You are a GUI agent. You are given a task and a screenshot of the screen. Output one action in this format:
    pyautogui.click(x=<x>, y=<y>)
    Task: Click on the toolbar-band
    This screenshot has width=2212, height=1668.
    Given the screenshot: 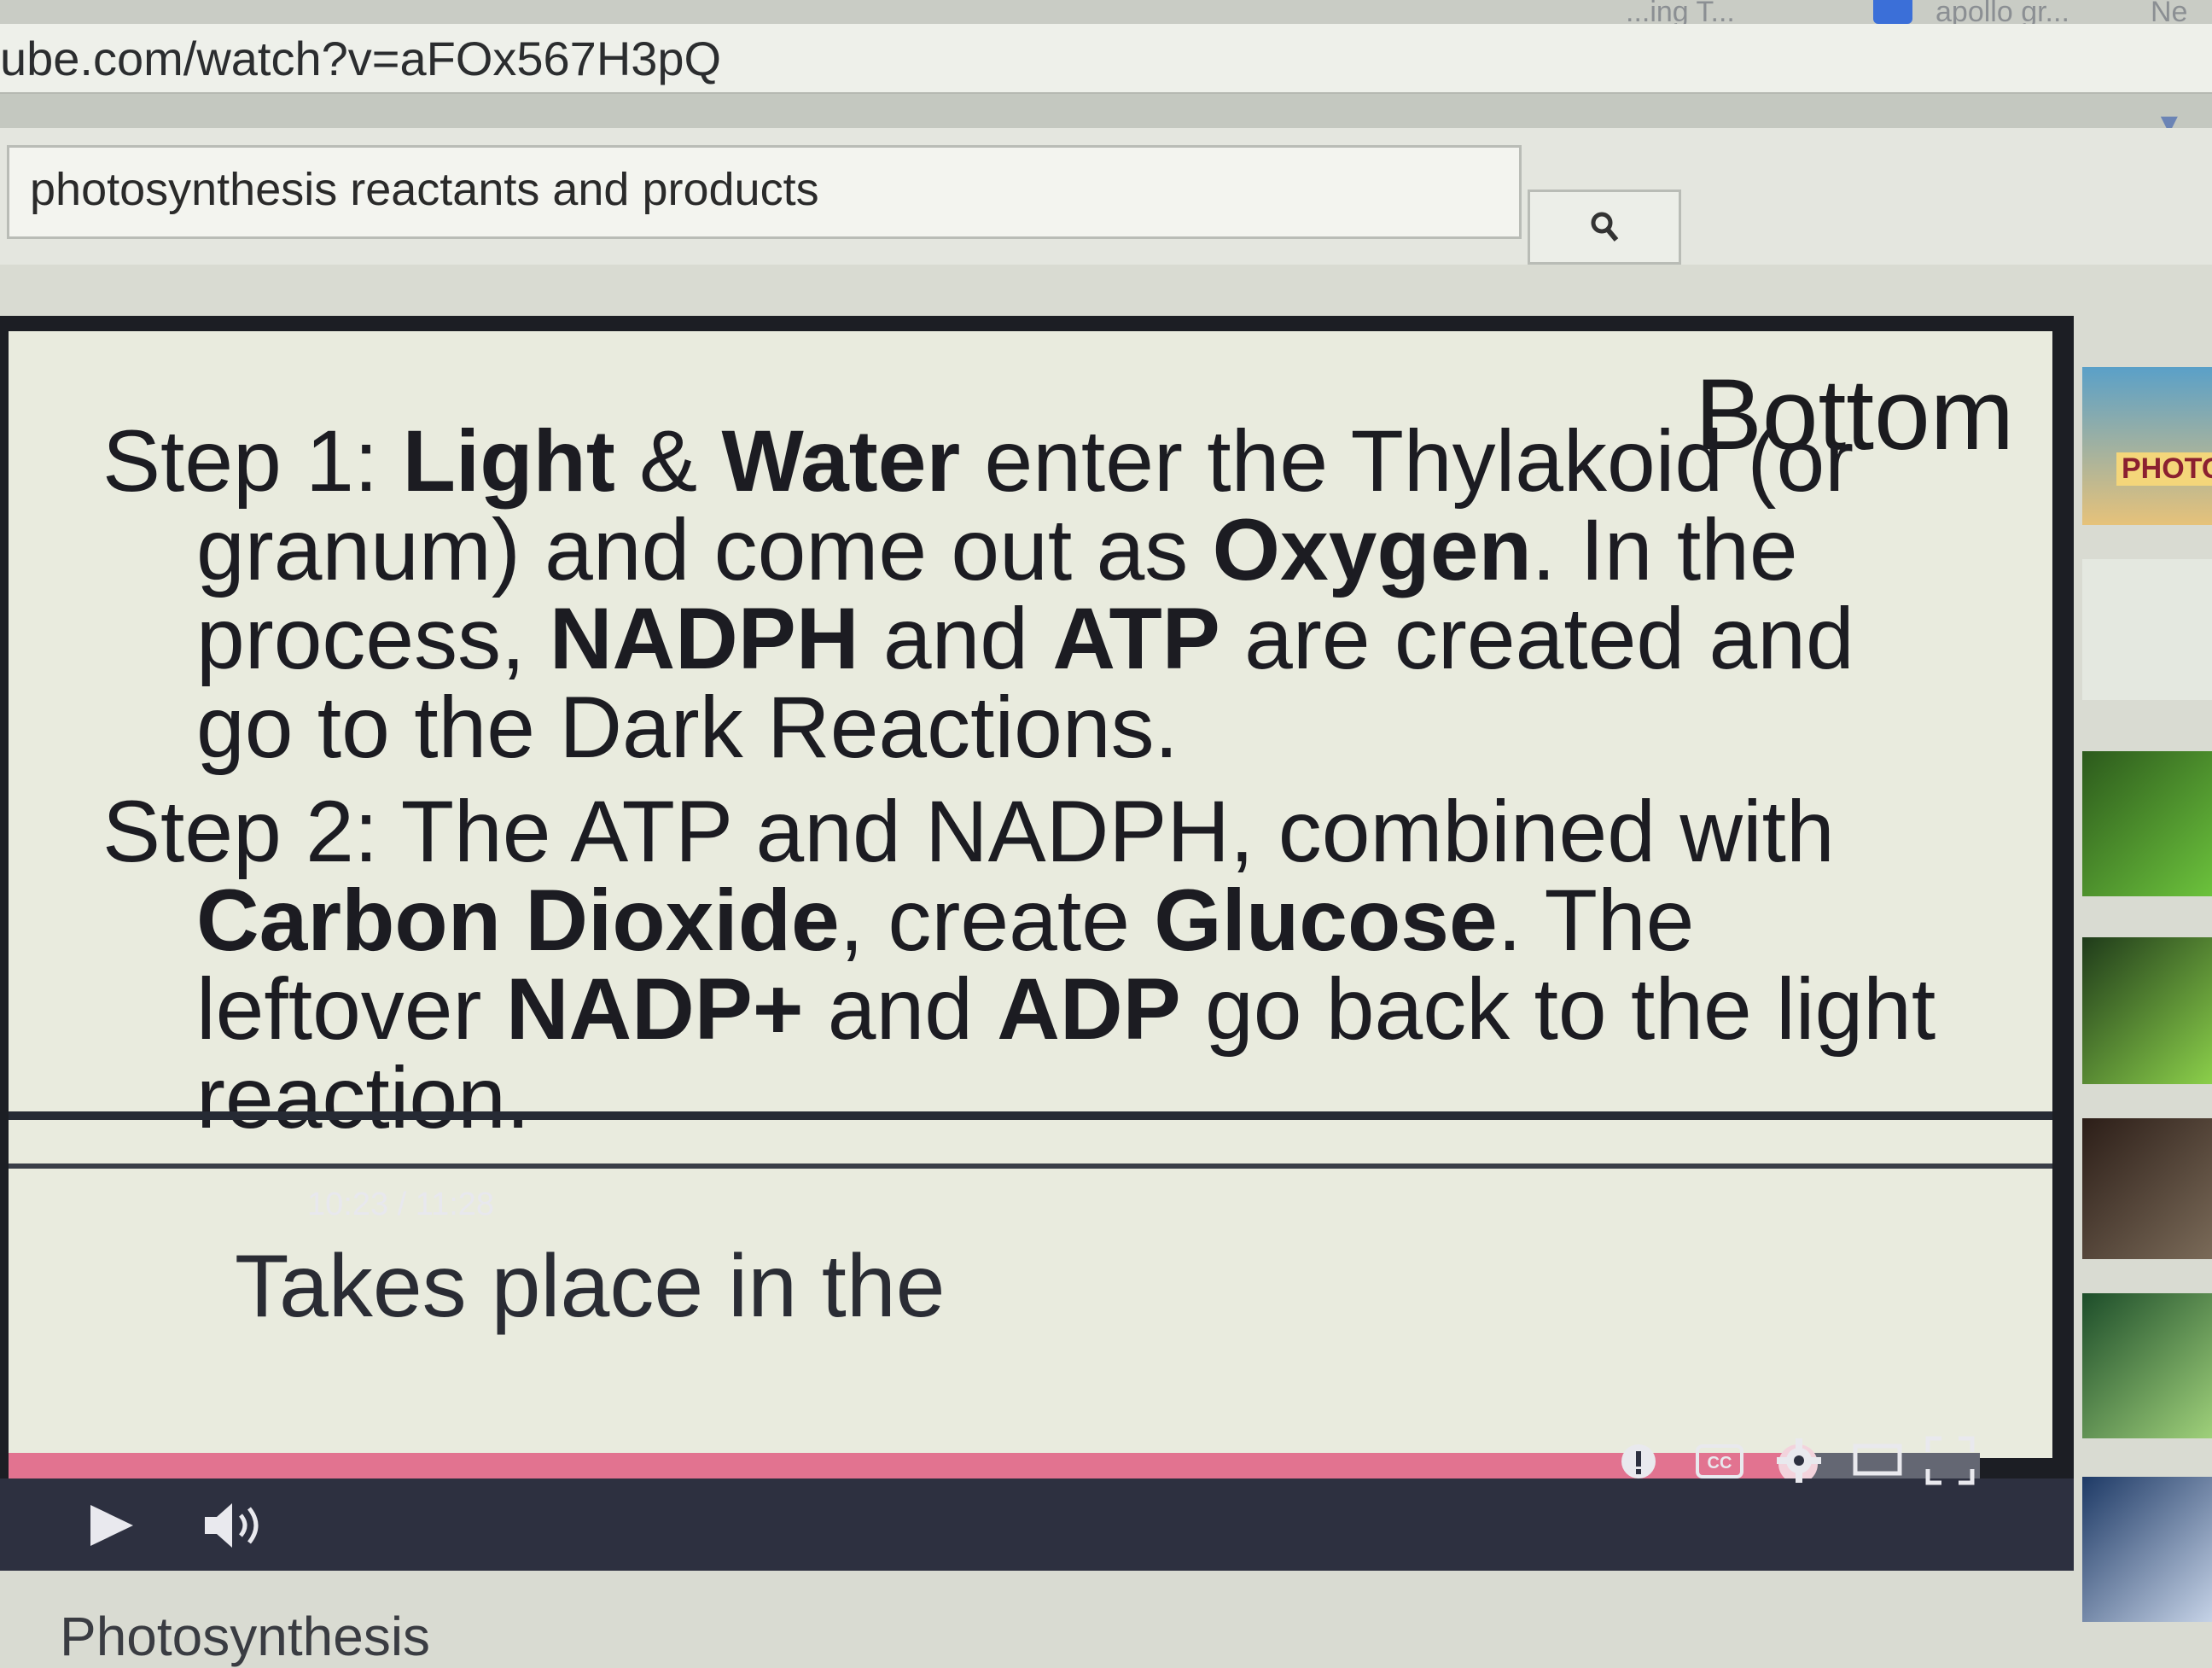 What is the action you would take?
    pyautogui.click(x=1106, y=111)
    